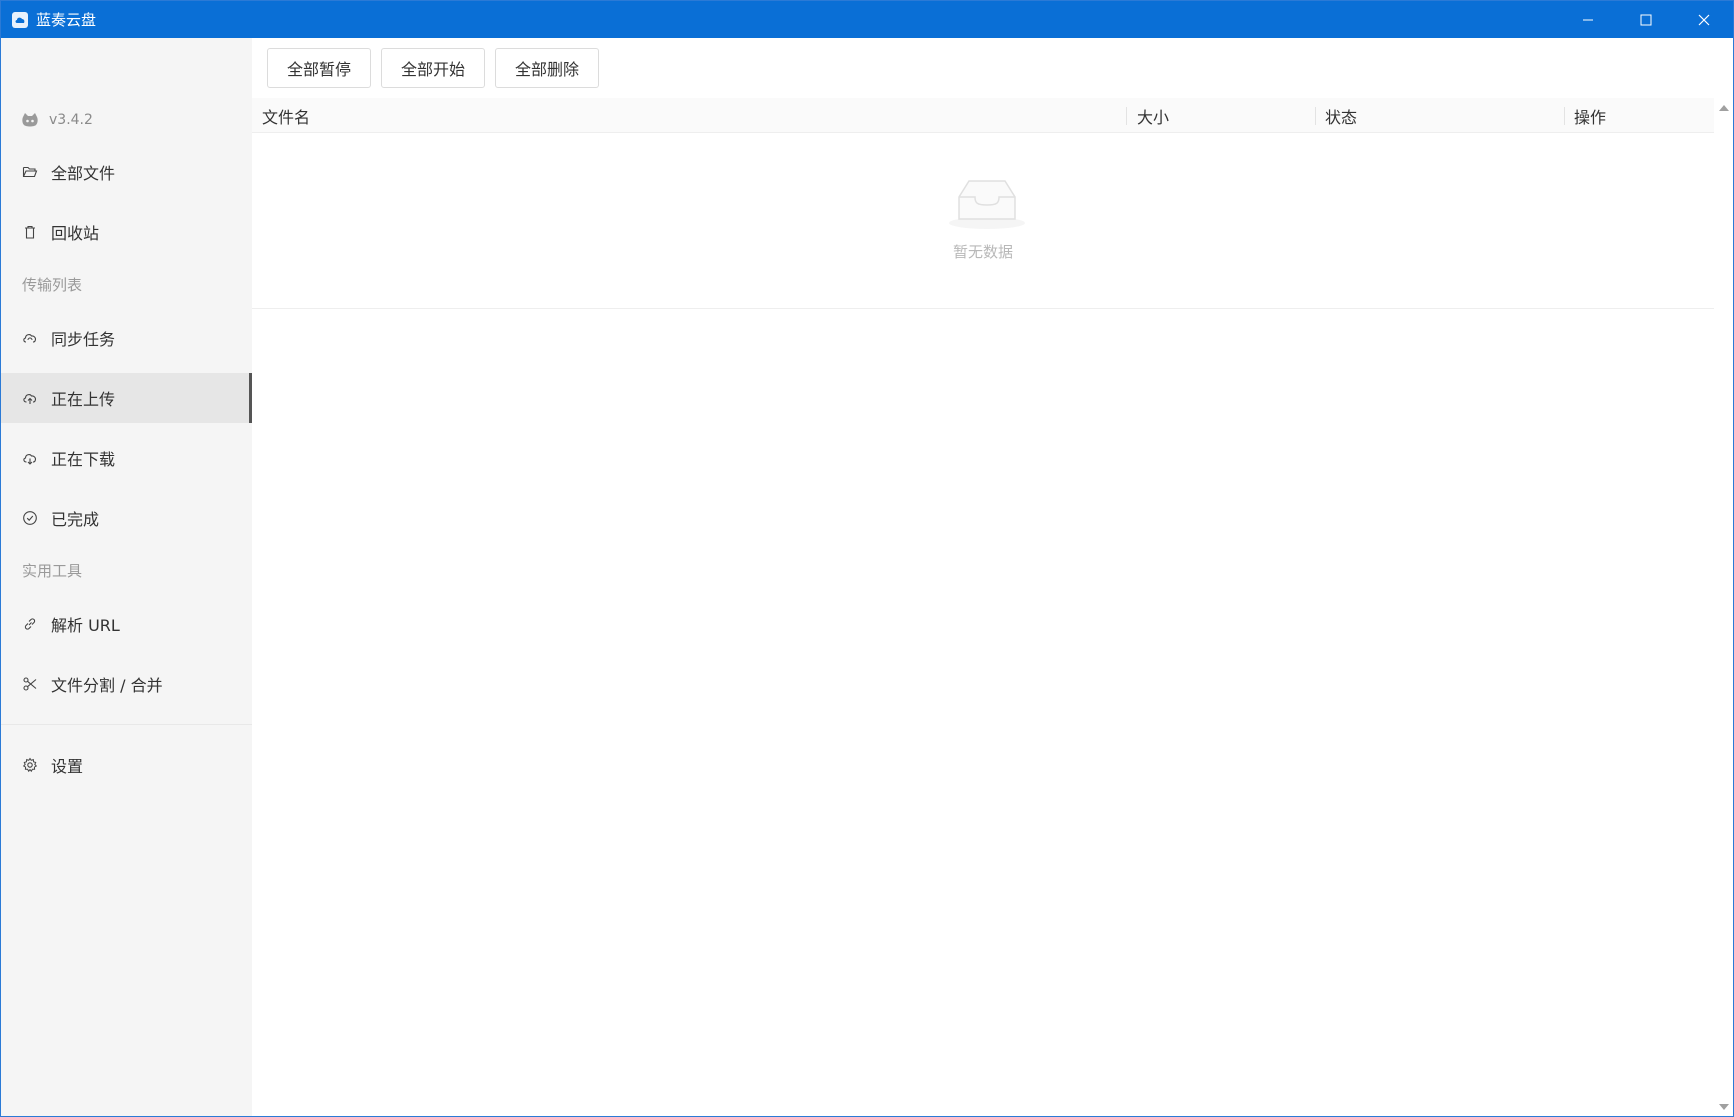  Describe the element at coordinates (126, 338) in the screenshot. I see `sidebar-item-sync-tasks: 同步任务` at that location.